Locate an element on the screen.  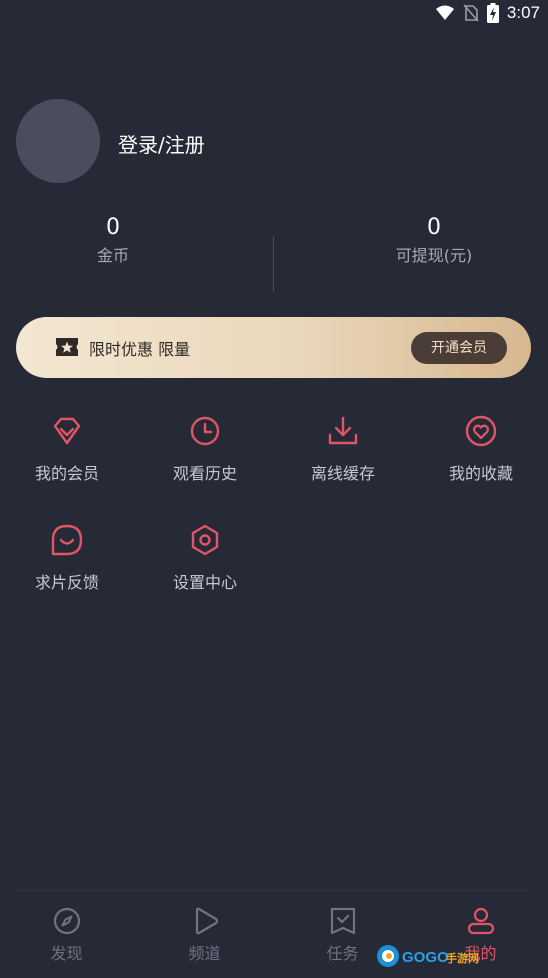
nav-tab-discover: 发现 is located at coordinates (67, 935).